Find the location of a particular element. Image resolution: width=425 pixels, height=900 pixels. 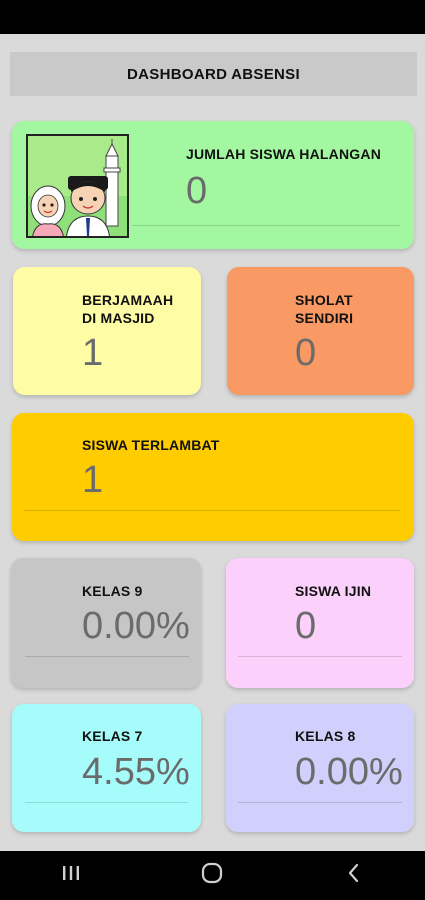

recents-icon is located at coordinates (71, 875).